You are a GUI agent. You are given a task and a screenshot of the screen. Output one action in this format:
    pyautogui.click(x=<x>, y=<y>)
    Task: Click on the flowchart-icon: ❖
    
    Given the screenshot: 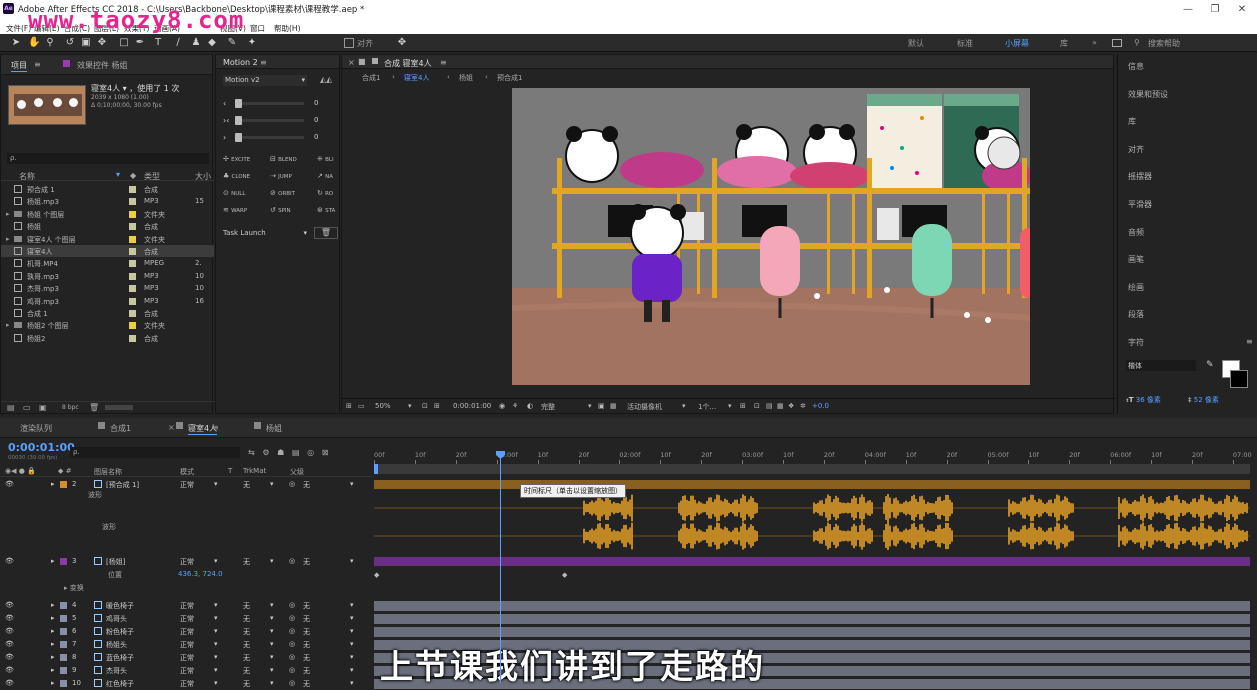 What is the action you would take?
    pyautogui.click(x=791, y=406)
    